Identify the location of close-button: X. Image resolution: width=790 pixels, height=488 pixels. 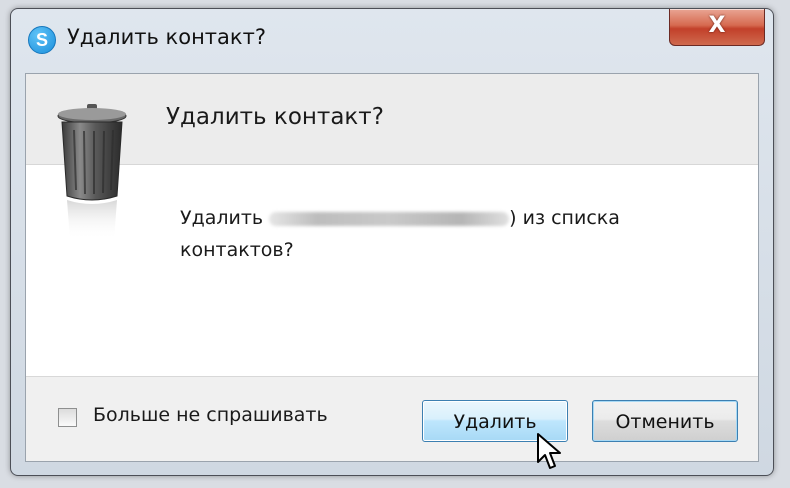
(717, 27).